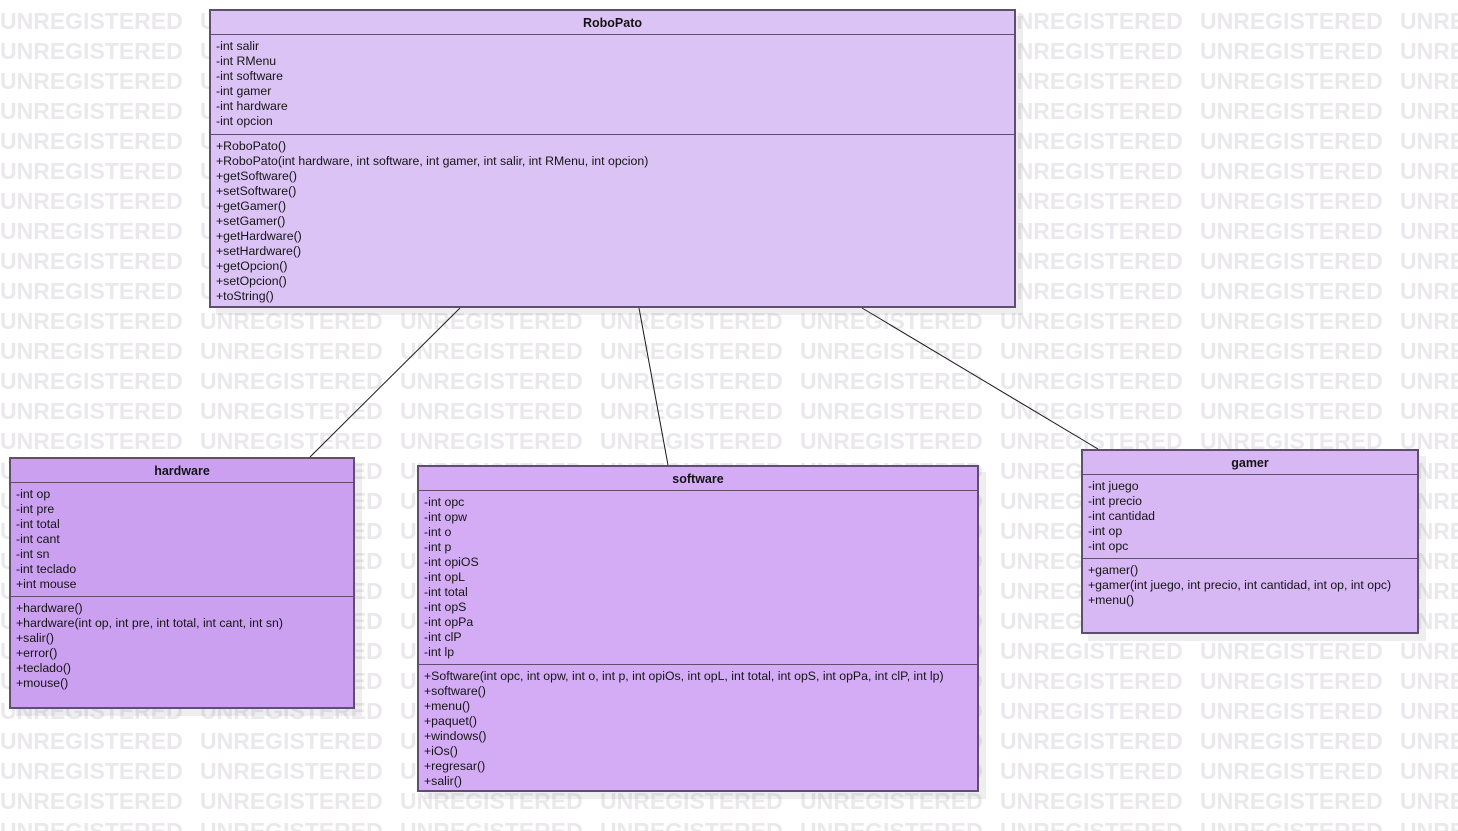  What do you see at coordinates (385, 382) in the screenshot?
I see `association-robopato-hardware` at bounding box center [385, 382].